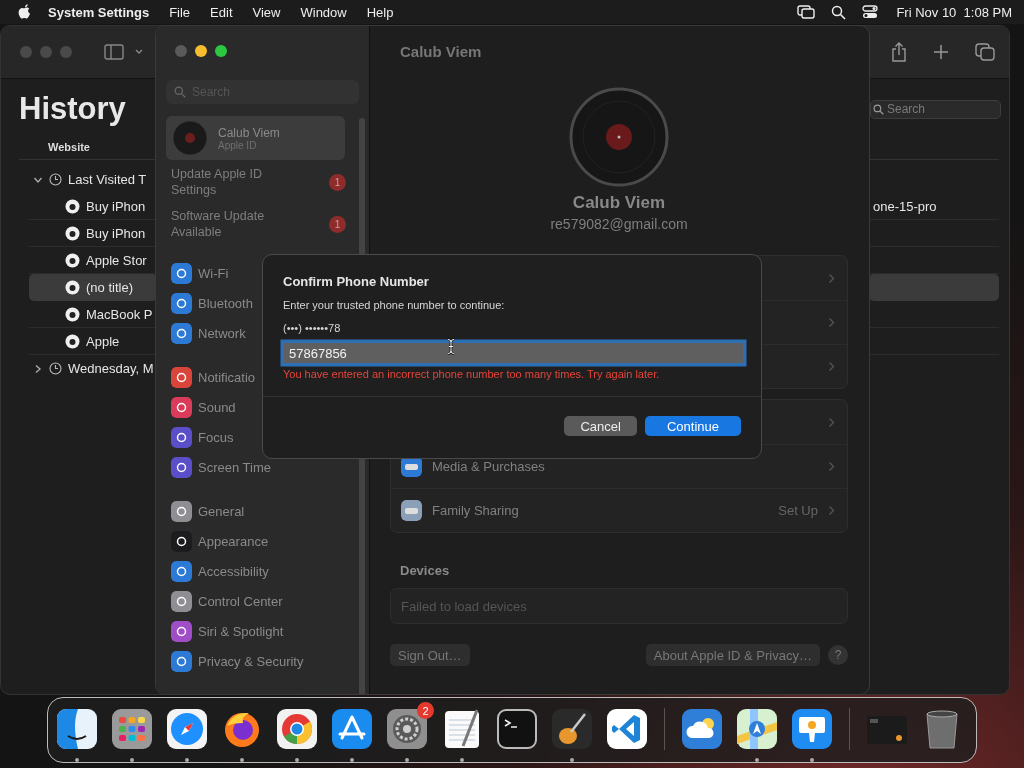 The width and height of the screenshot is (1024, 768). Describe the element at coordinates (488, 466) in the screenshot. I see `row-label: Media & Purchases` at that location.